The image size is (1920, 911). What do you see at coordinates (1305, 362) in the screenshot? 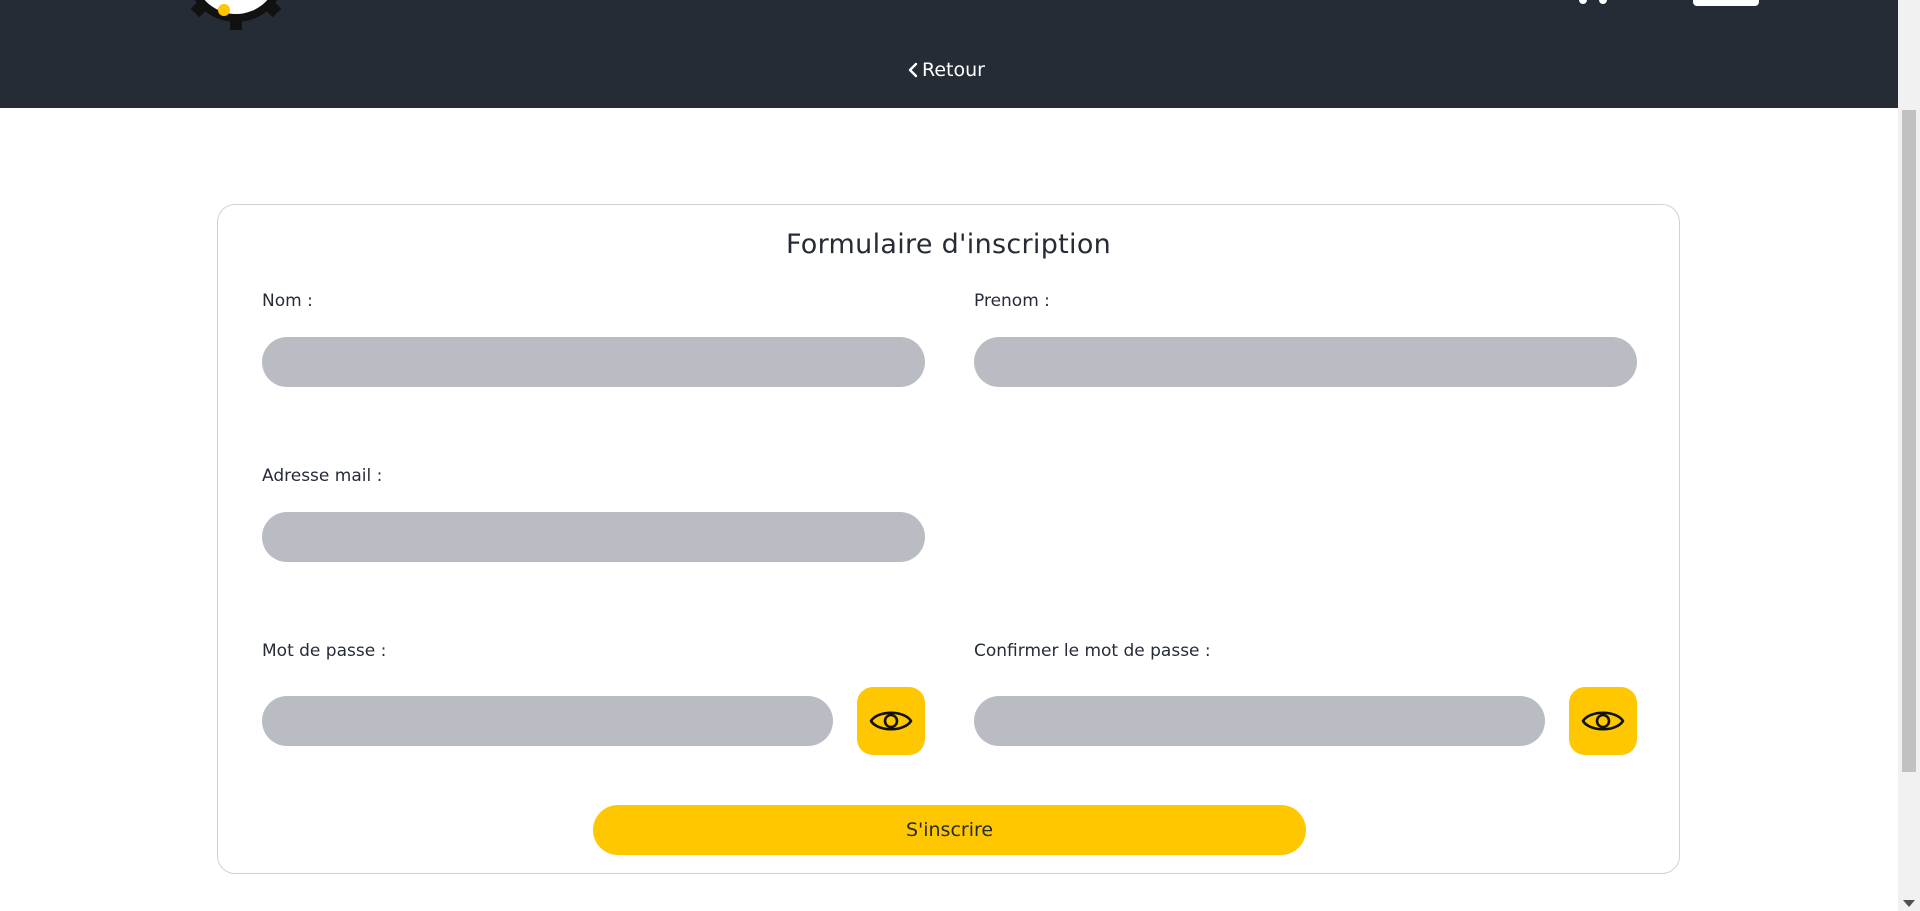
I see `prenom-input` at bounding box center [1305, 362].